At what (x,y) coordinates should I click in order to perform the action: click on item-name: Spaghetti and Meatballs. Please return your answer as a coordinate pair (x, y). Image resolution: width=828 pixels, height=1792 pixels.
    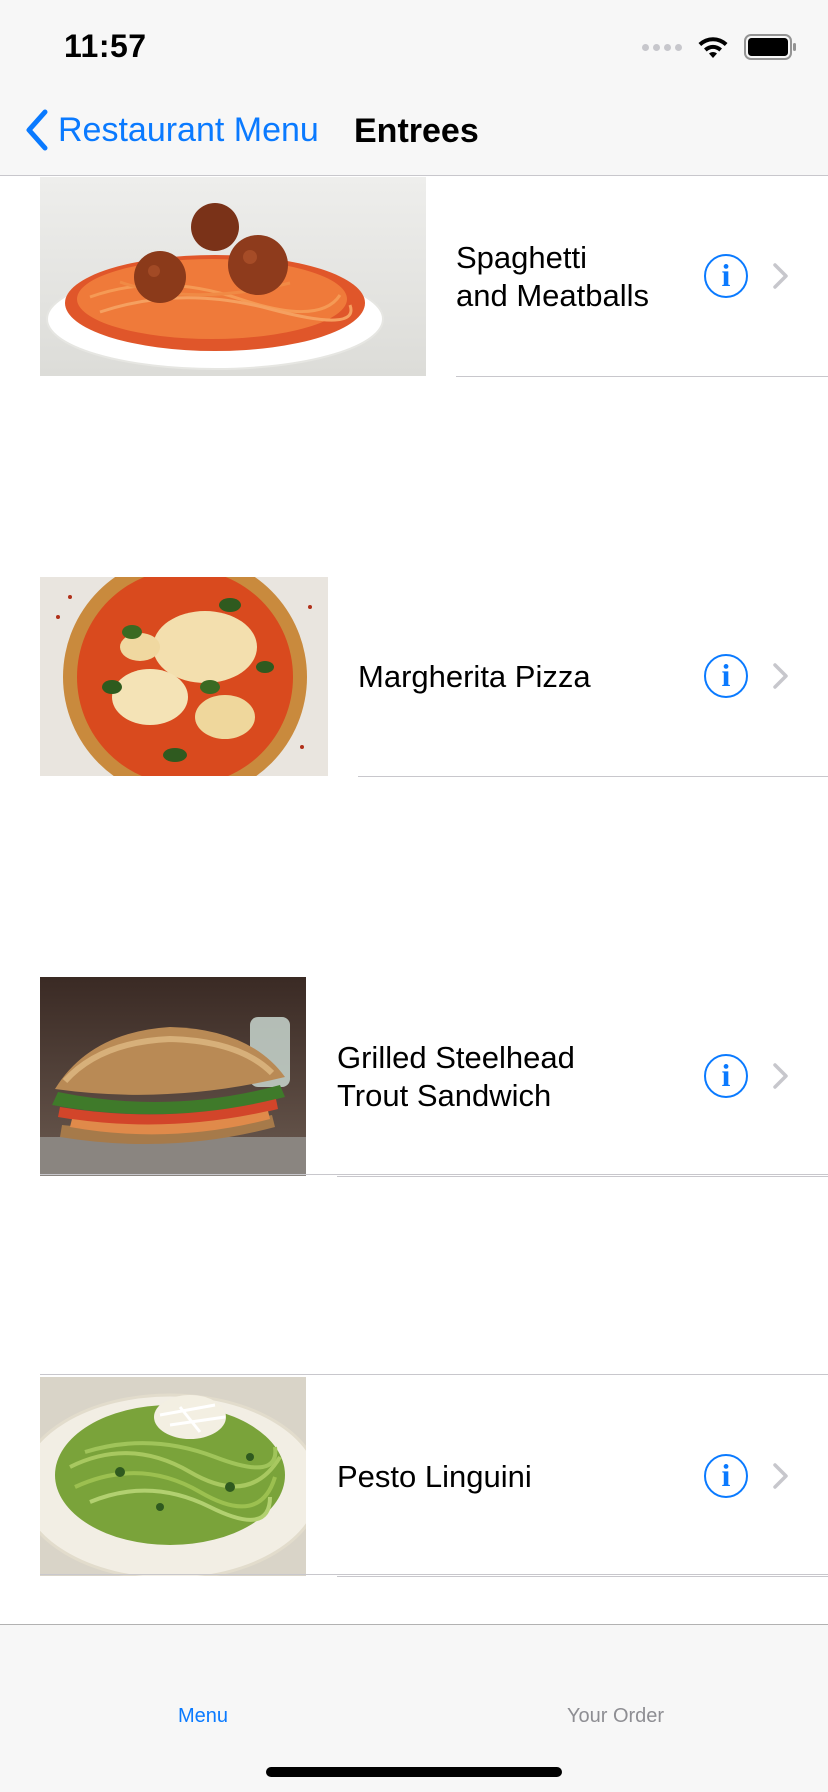
    Looking at the image, I should click on (552, 277).